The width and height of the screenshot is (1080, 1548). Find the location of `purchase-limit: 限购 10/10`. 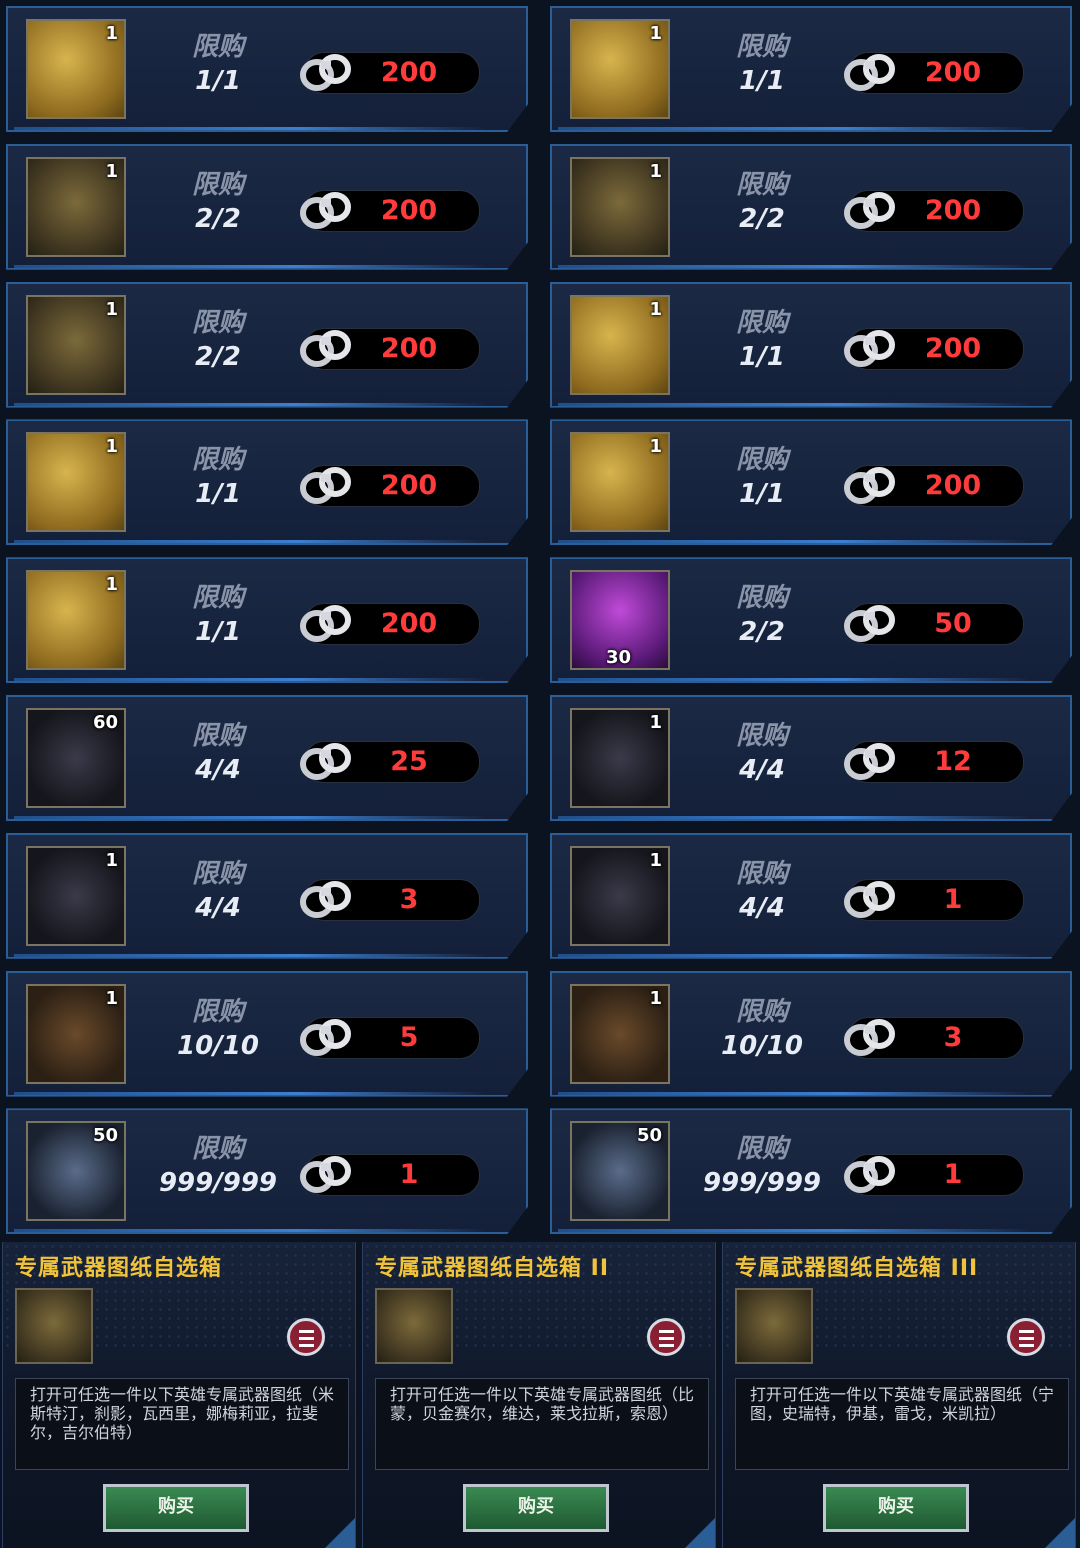

purchase-limit: 限购 10/10 is located at coordinates (218, 1029).